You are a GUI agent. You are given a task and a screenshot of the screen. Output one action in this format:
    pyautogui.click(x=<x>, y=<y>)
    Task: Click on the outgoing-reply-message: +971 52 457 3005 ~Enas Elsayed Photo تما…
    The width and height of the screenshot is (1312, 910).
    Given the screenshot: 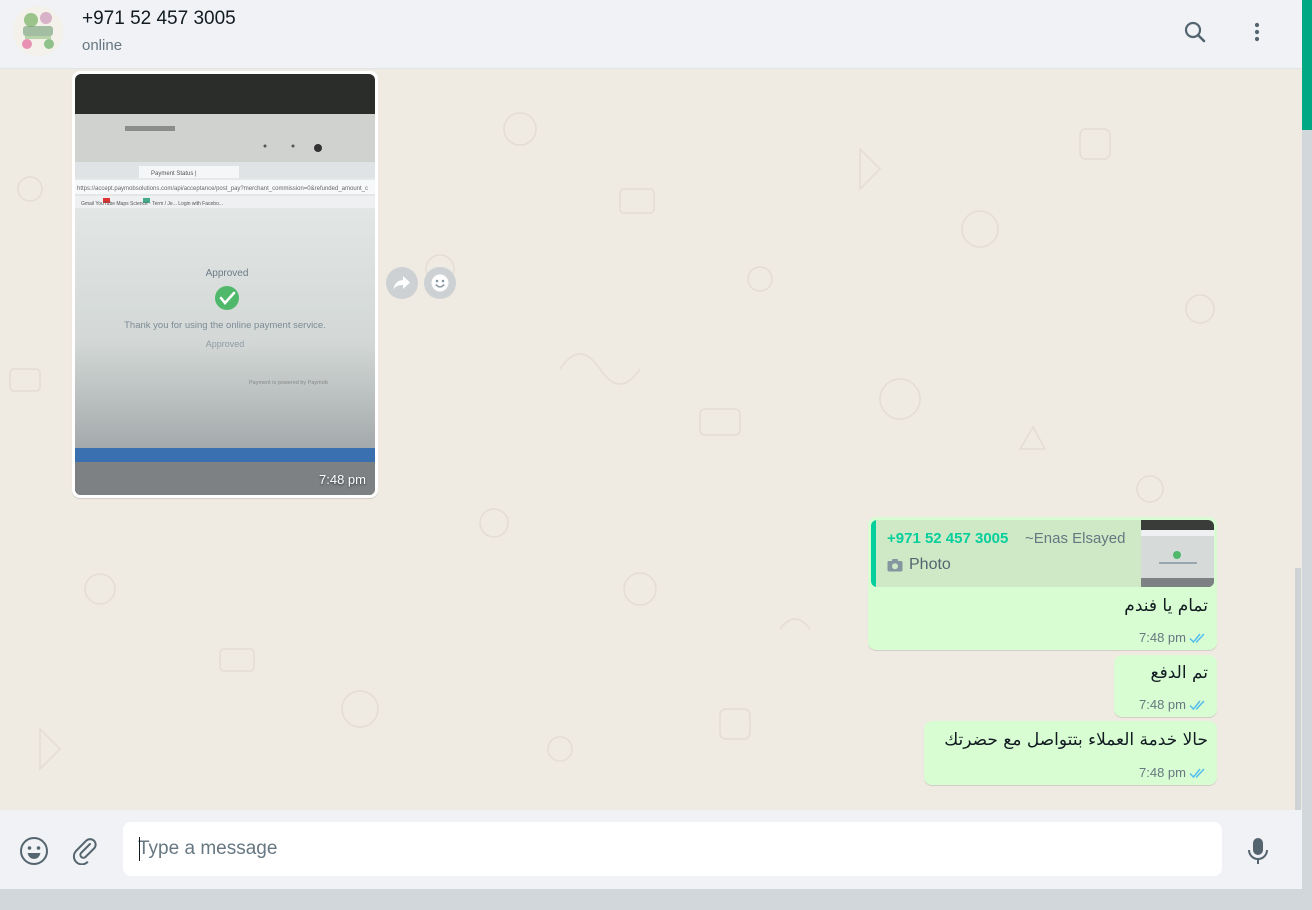 What is the action you would take?
    pyautogui.click(x=1042, y=583)
    